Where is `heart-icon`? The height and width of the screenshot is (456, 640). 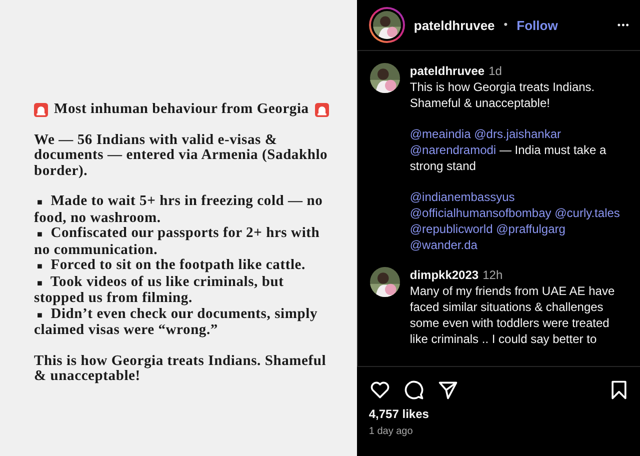 heart-icon is located at coordinates (379, 390).